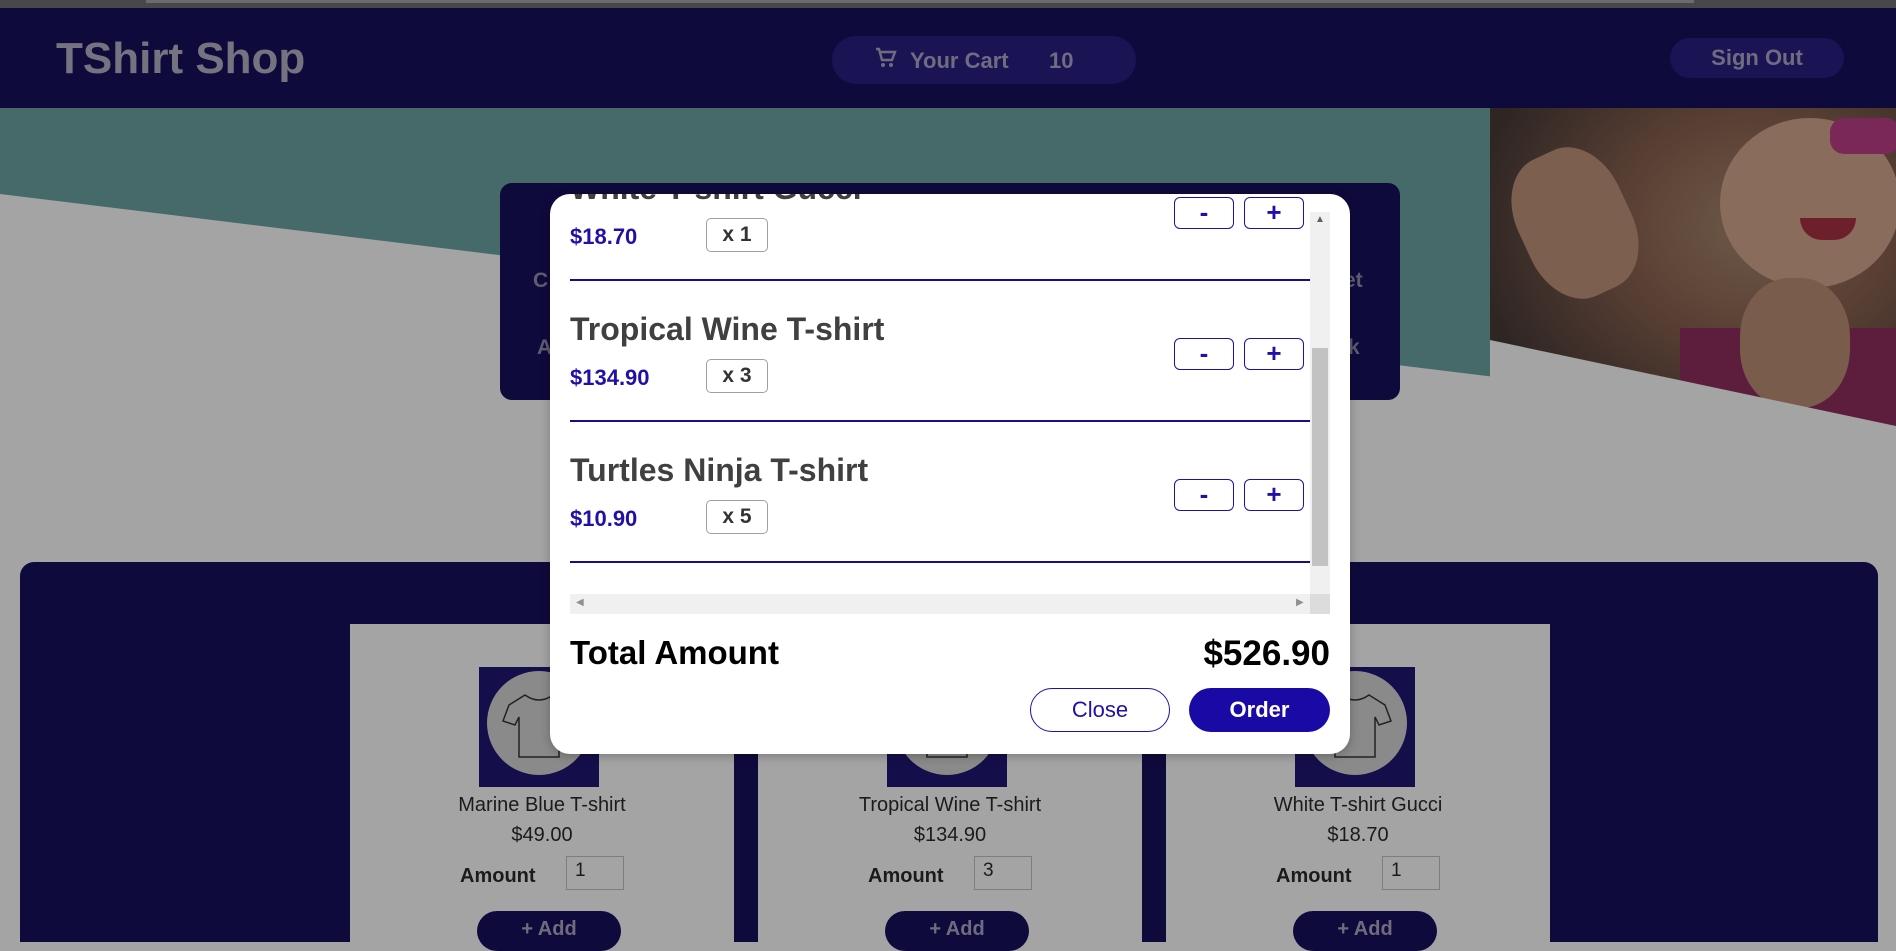 This screenshot has width=1896, height=951. I want to click on cart-button: Your Cart 10, so click(984, 60).